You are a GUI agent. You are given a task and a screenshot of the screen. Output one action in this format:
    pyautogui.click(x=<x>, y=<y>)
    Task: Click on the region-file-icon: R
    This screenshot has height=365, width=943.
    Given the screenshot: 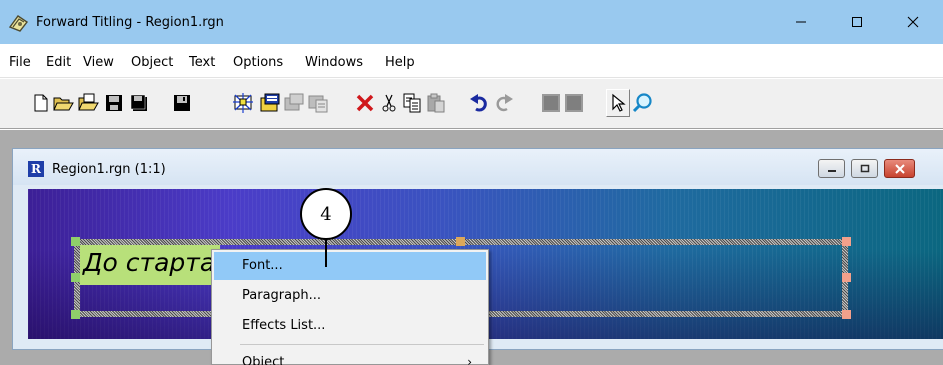 What is the action you would take?
    pyautogui.click(x=36, y=169)
    